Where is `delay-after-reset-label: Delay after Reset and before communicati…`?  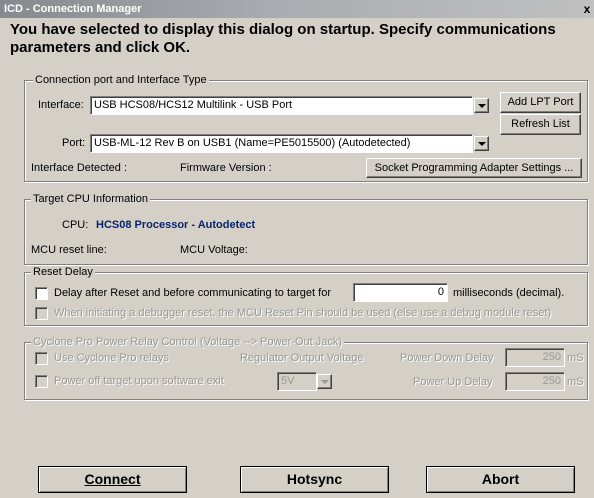 delay-after-reset-label: Delay after Reset and before communicati… is located at coordinates (192, 293).